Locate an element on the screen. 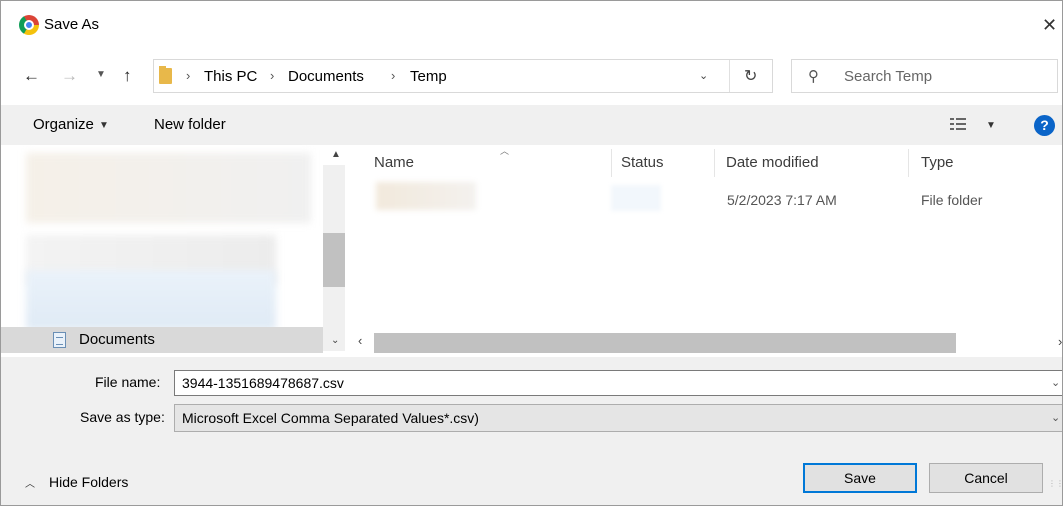 The height and width of the screenshot is (506, 1063). forward-button: → is located at coordinates (69, 76).